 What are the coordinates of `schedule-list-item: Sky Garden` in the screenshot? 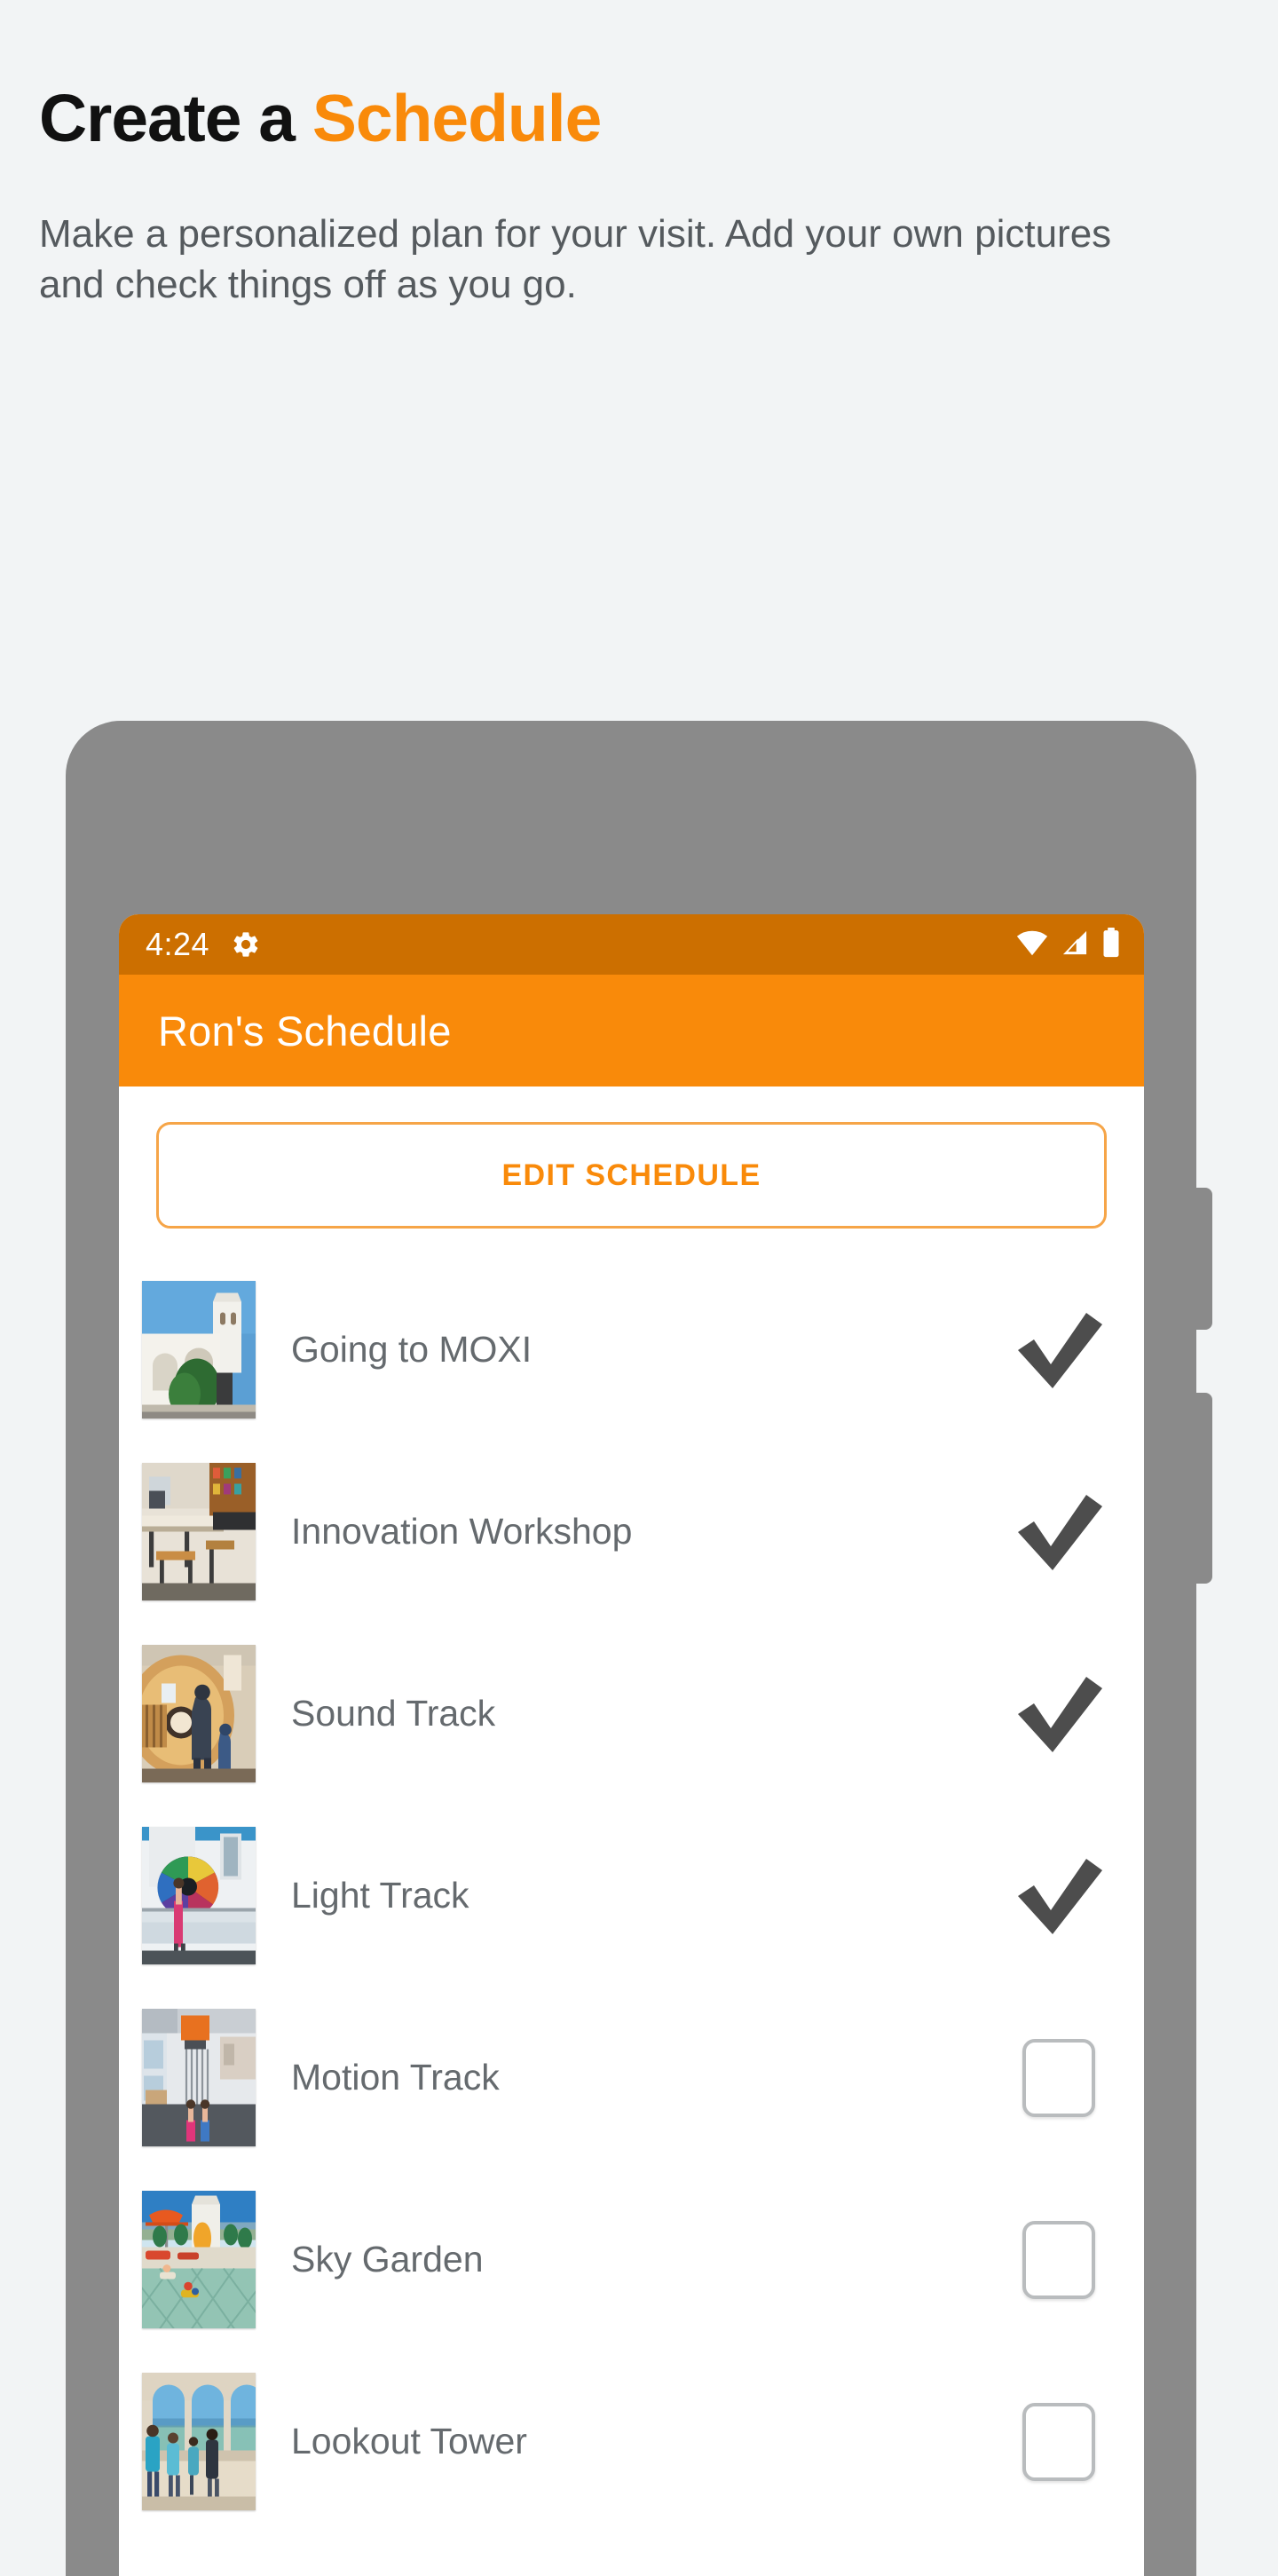 It's located at (631, 2260).